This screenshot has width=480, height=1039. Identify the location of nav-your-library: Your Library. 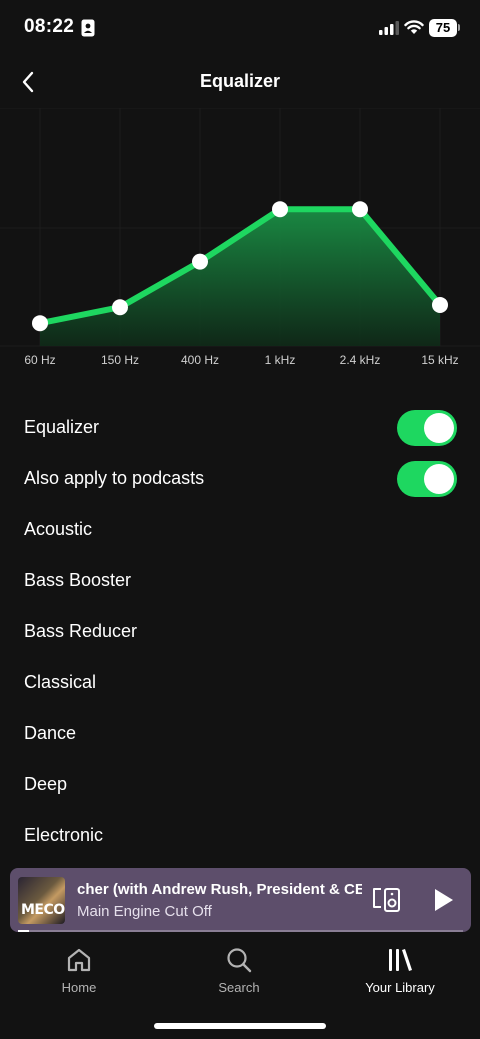
(400, 970).